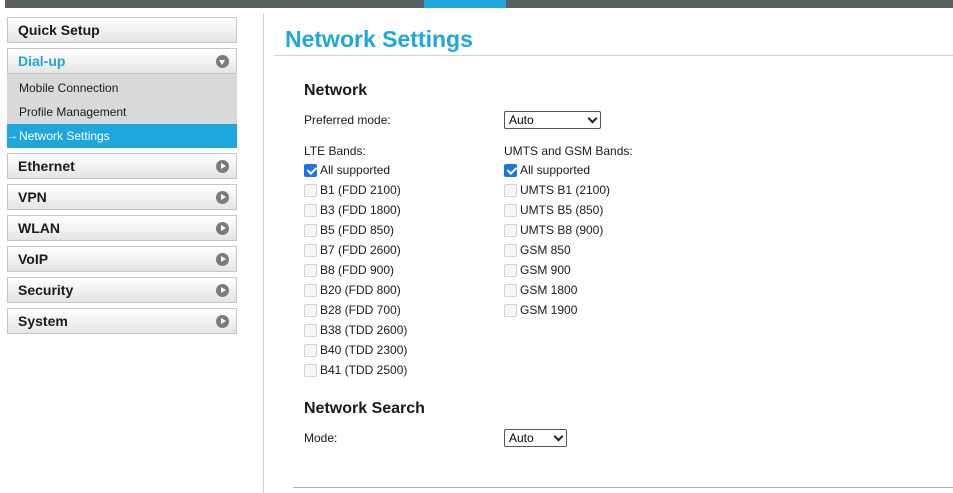  Describe the element at coordinates (122, 321) in the screenshot. I see `sidebar-item-system: System` at that location.